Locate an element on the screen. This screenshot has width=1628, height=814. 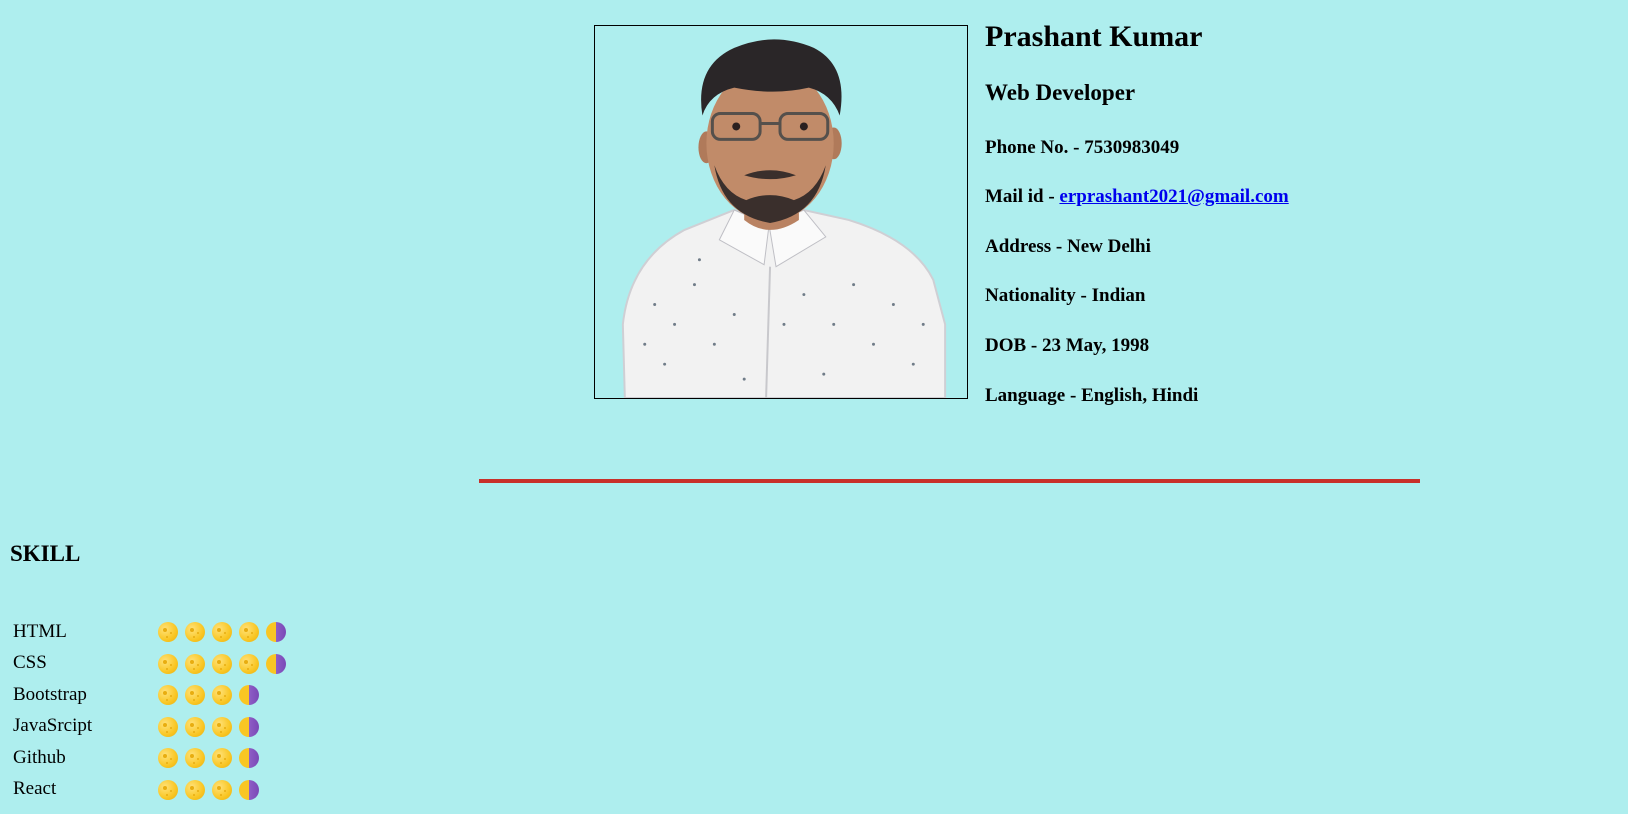
skill-name: Bootstrap is located at coordinates (50, 694).